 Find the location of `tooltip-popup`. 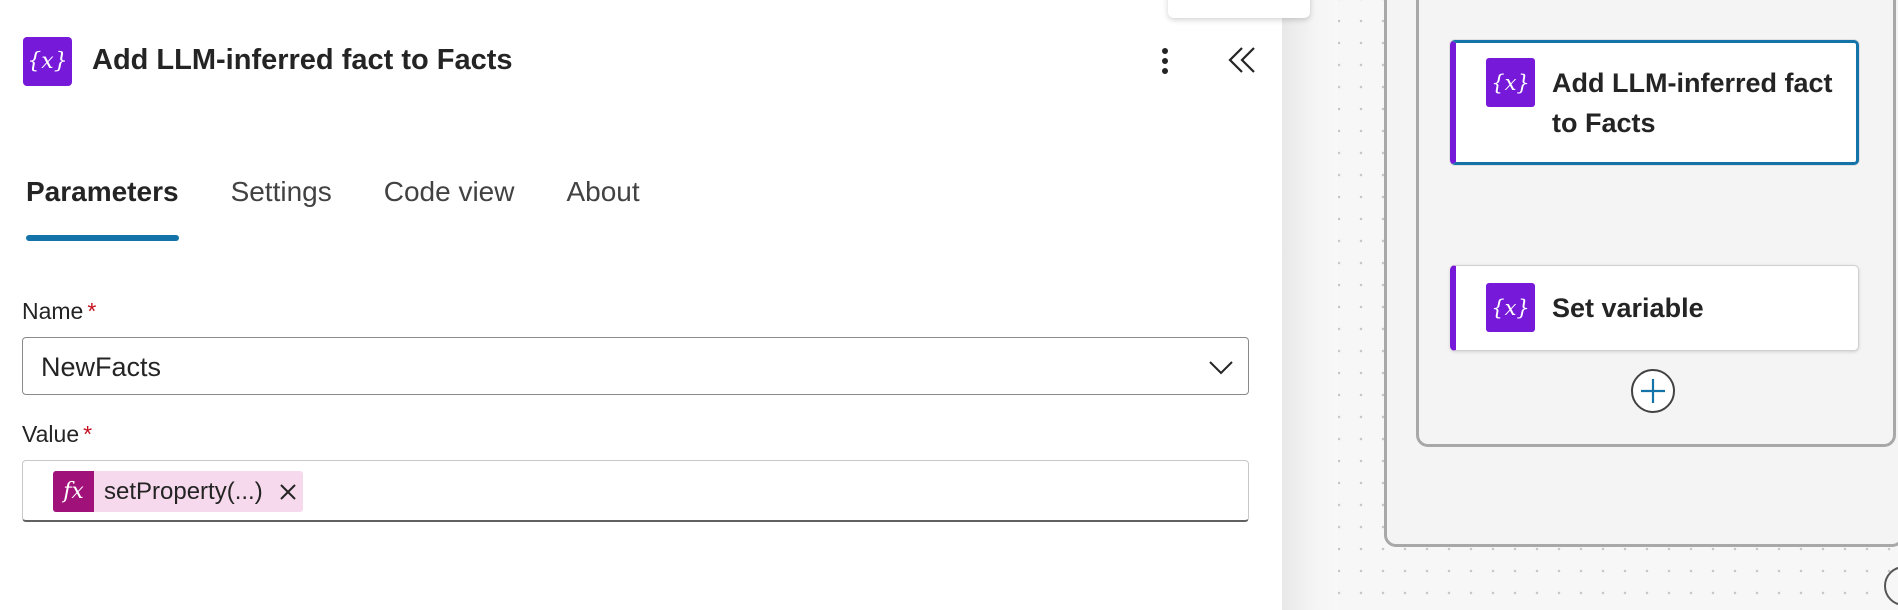

tooltip-popup is located at coordinates (1239, 9).